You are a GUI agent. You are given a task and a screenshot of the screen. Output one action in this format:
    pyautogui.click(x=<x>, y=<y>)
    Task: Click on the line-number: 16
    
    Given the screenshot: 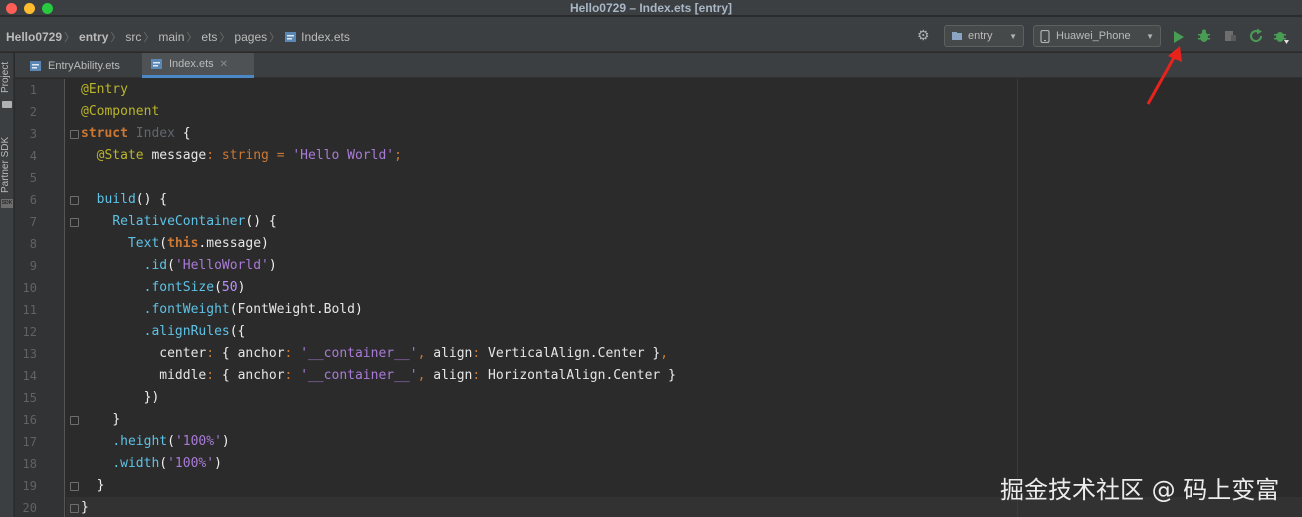 What is the action you would take?
    pyautogui.click(x=29, y=420)
    